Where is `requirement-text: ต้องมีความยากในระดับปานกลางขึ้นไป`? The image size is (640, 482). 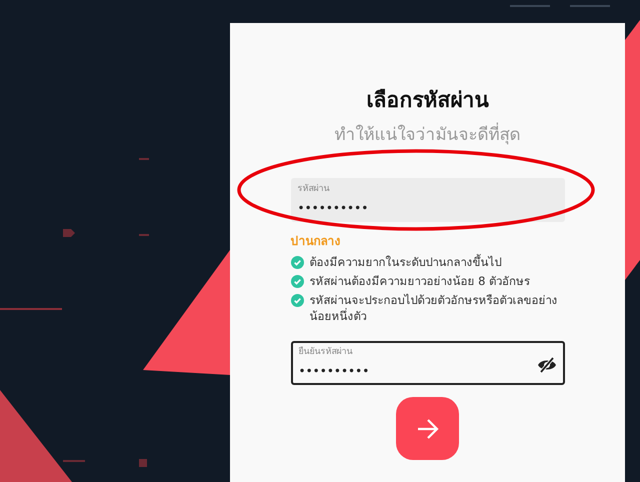
requirement-text: ต้องมีความยากในระดับปานกลางขึ้นไป is located at coordinates (406, 262).